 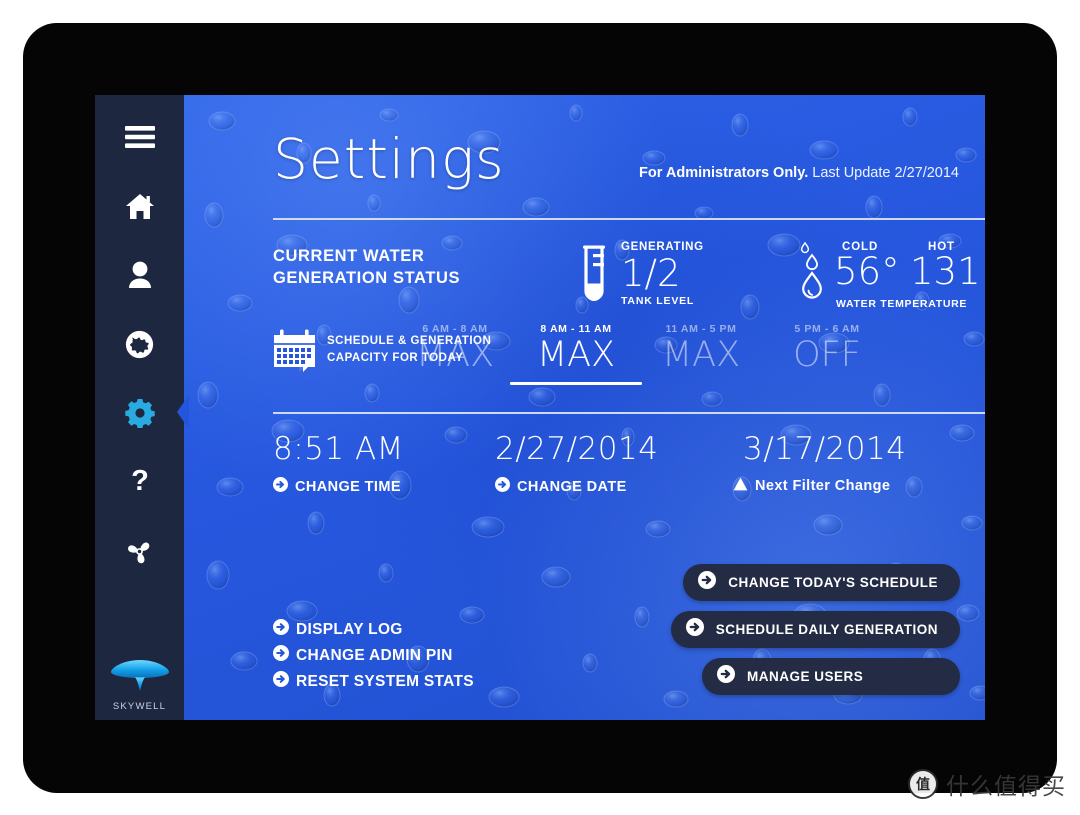 I want to click on schedule-slot-time: 8 AM - 11 AM, so click(x=576, y=329).